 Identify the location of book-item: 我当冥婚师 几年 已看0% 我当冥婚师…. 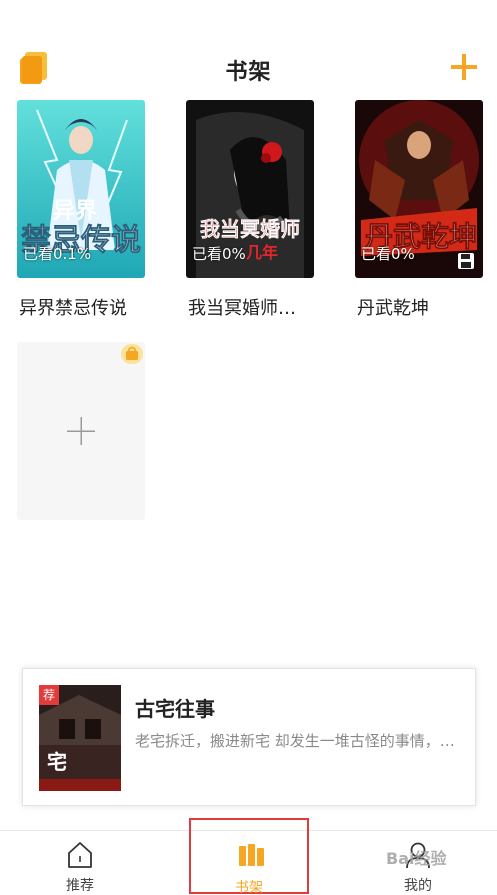
(250, 209).